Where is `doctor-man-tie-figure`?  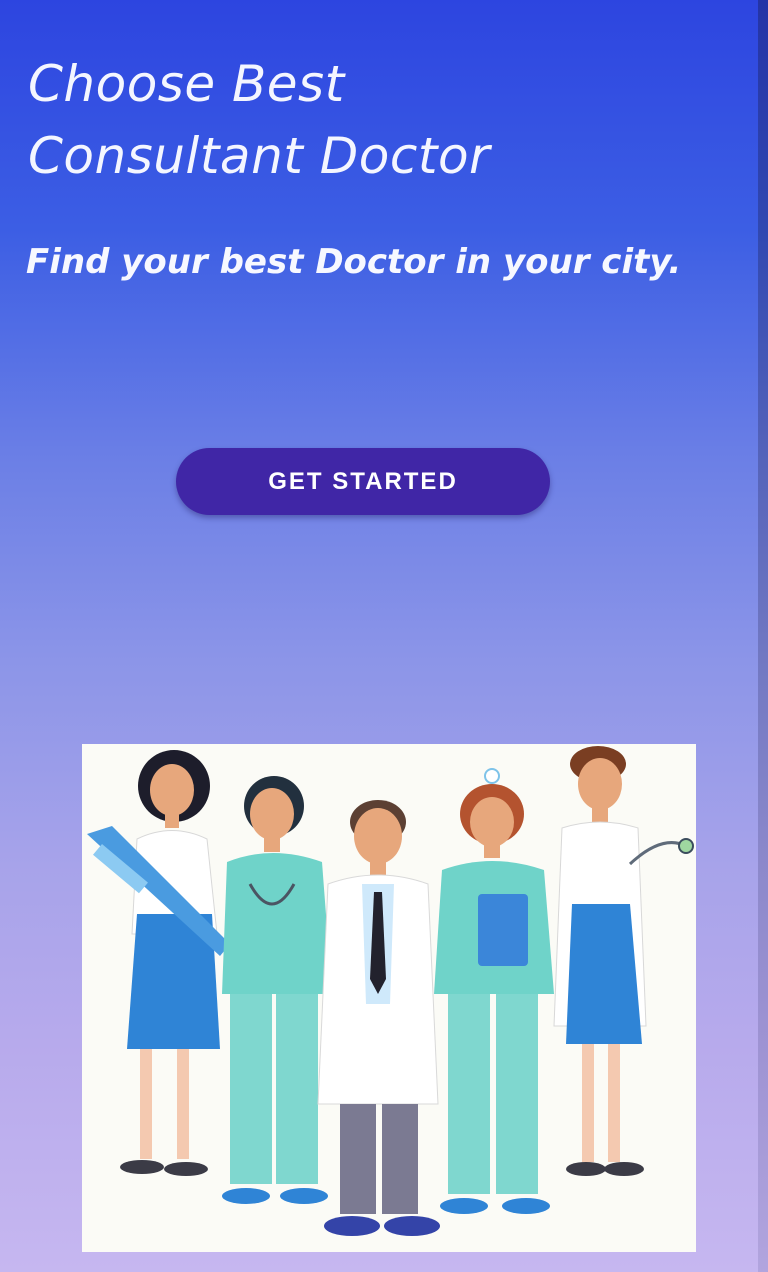
doctor-man-tie-figure is located at coordinates (378, 1018).